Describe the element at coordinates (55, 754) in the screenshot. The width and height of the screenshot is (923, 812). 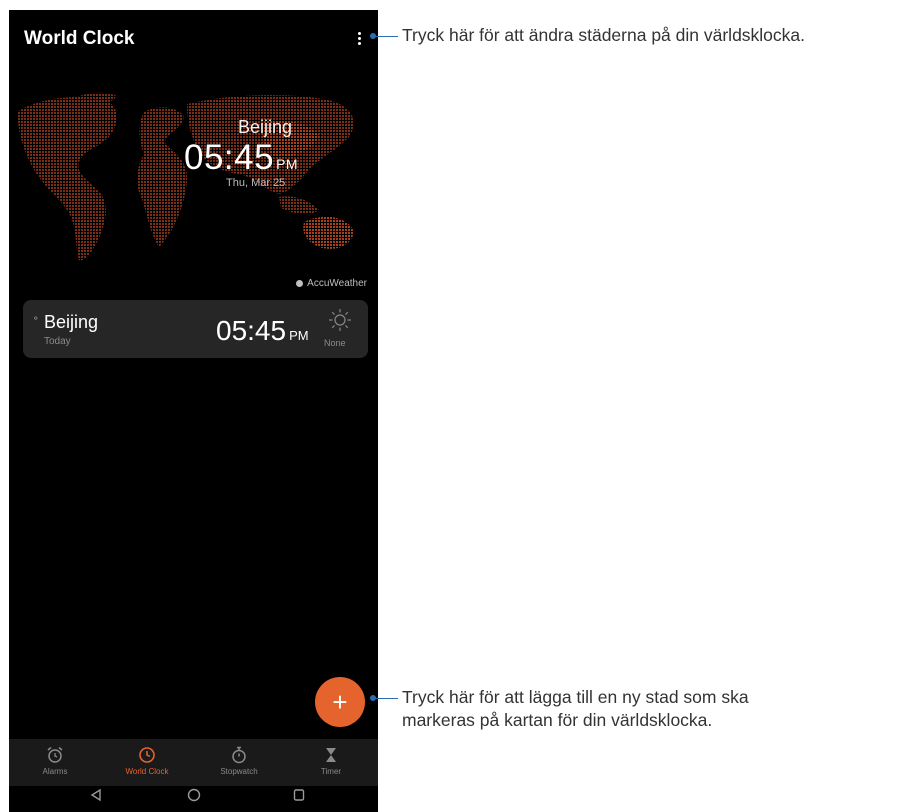
I see `alarm-clock-icon` at that location.